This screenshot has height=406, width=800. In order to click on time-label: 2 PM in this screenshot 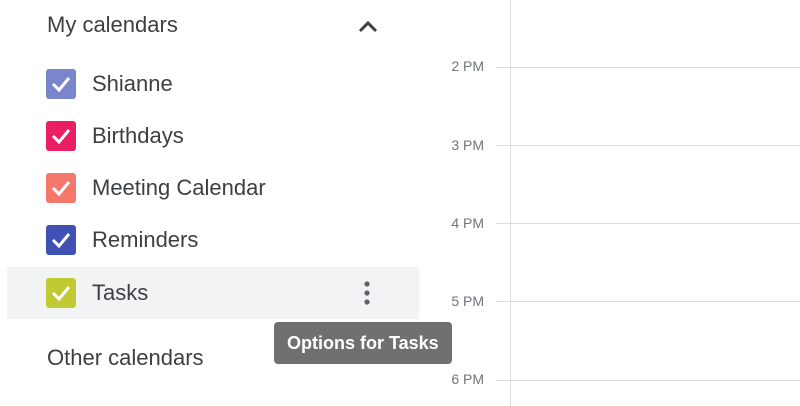, I will do `click(467, 66)`.